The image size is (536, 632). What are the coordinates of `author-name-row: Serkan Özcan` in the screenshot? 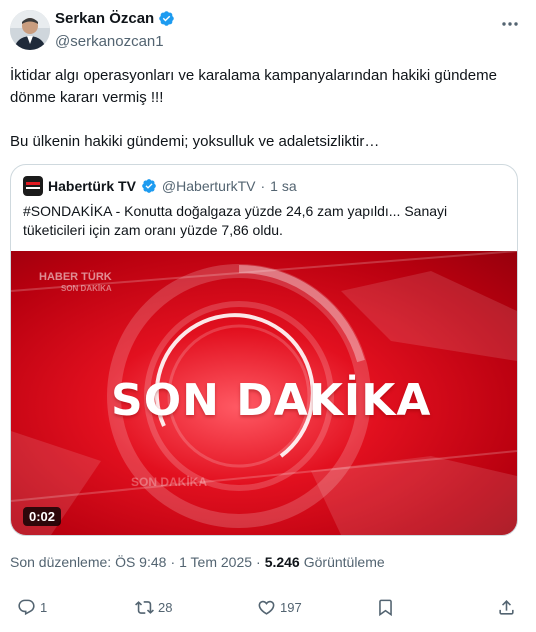 It's located at (115, 18).